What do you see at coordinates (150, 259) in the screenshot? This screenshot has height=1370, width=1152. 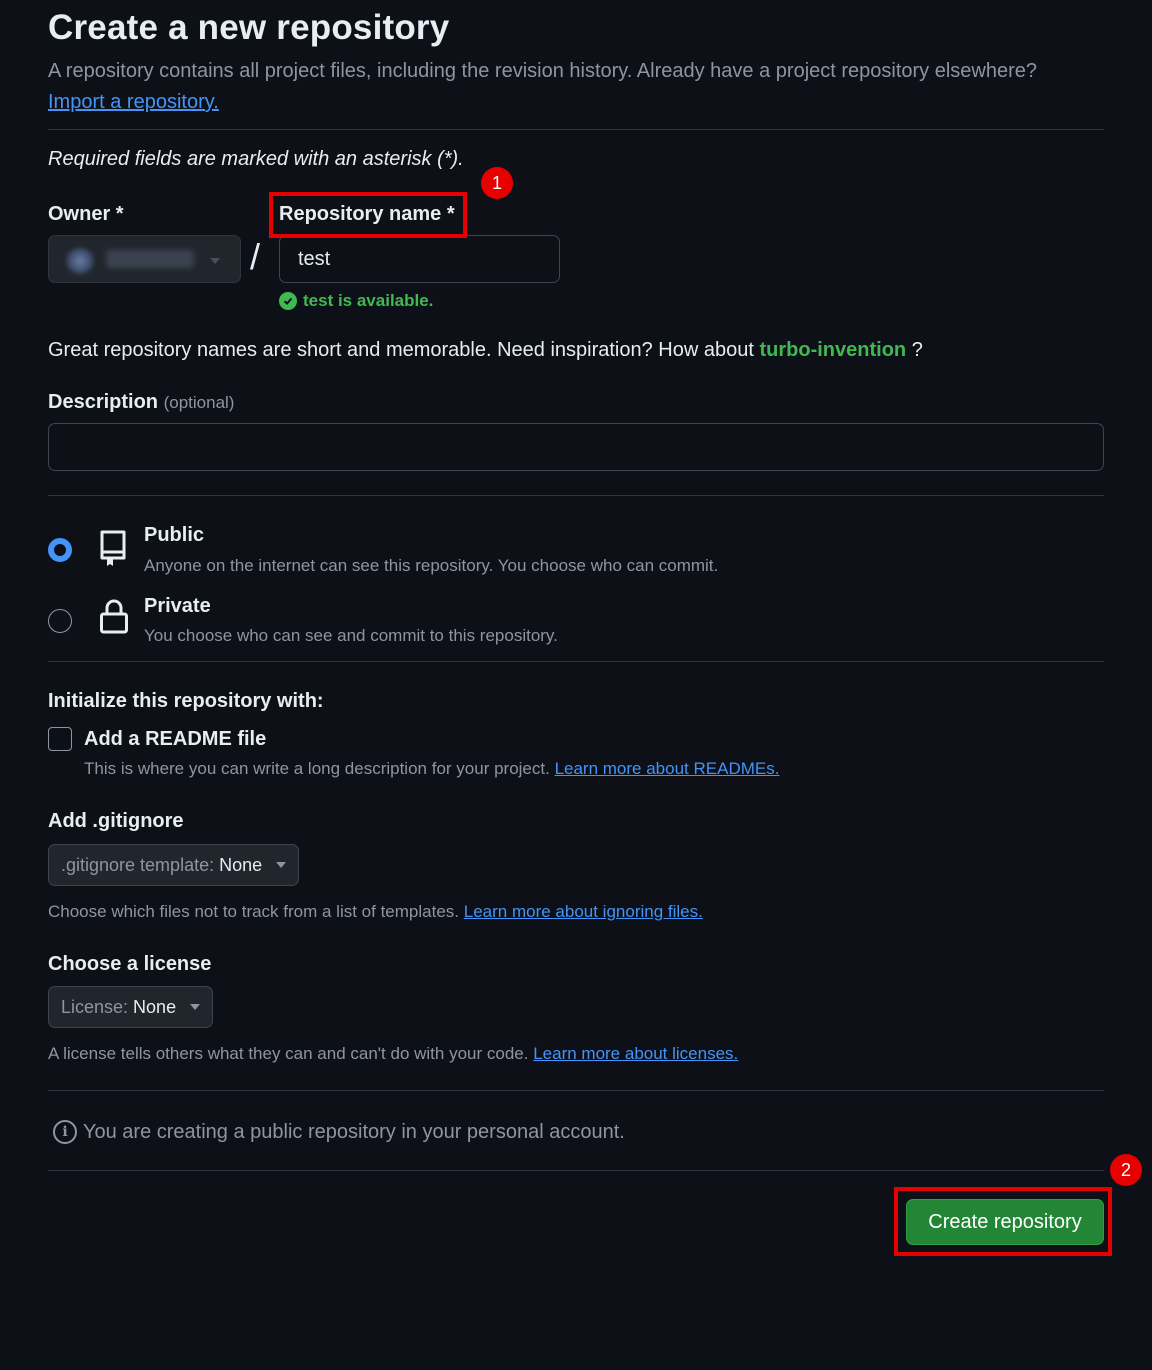 I see `owner-name-blurred` at bounding box center [150, 259].